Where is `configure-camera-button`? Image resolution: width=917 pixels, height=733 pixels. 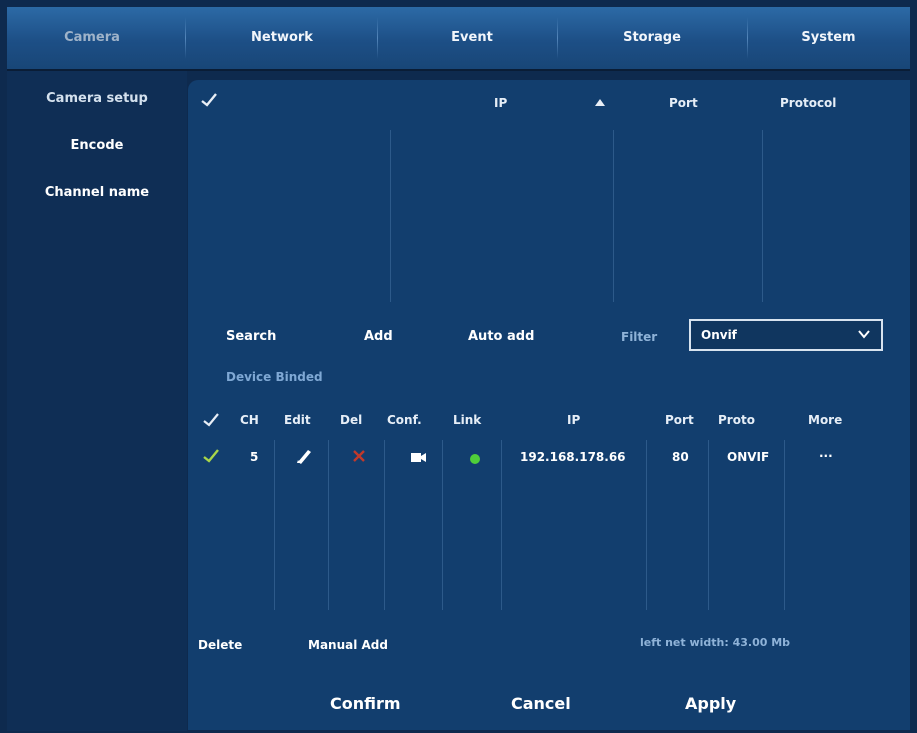
configure-camera-button is located at coordinates (419, 459).